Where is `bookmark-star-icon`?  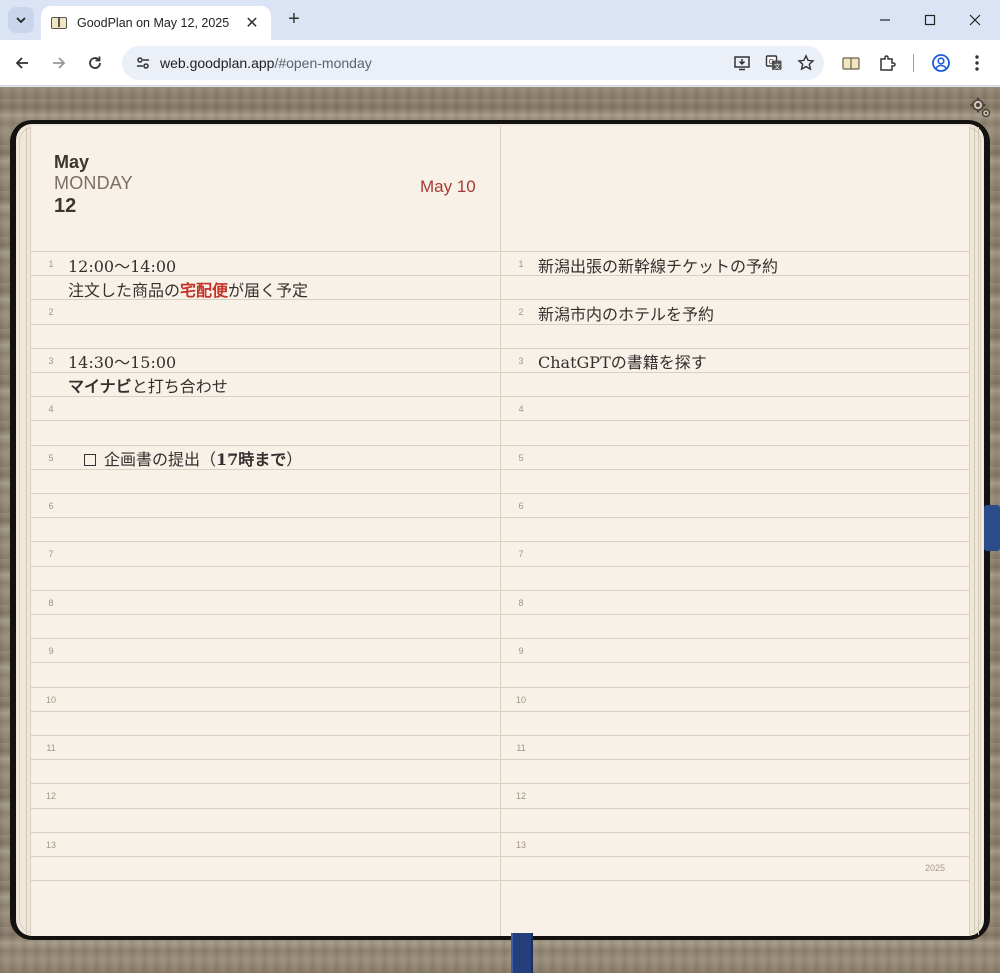
bookmark-star-icon is located at coordinates (806, 63).